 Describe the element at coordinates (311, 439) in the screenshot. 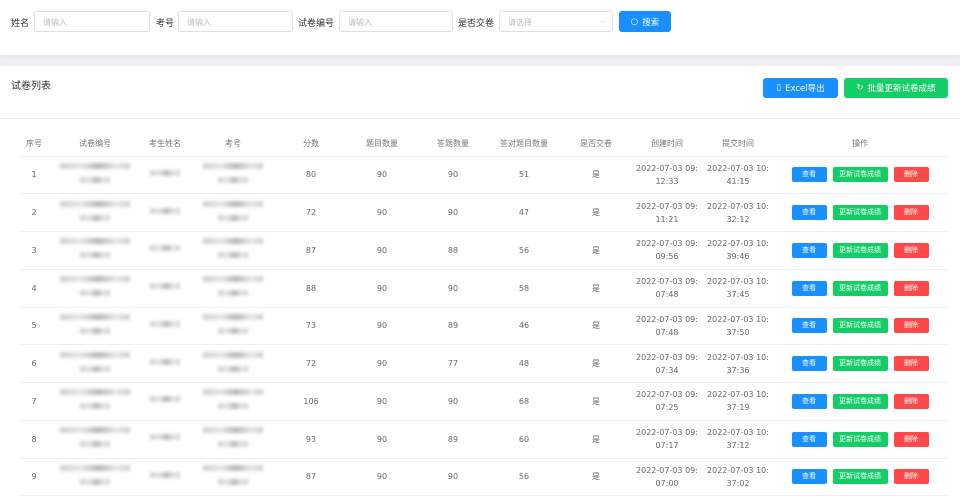

I see `score-cell: 93` at that location.